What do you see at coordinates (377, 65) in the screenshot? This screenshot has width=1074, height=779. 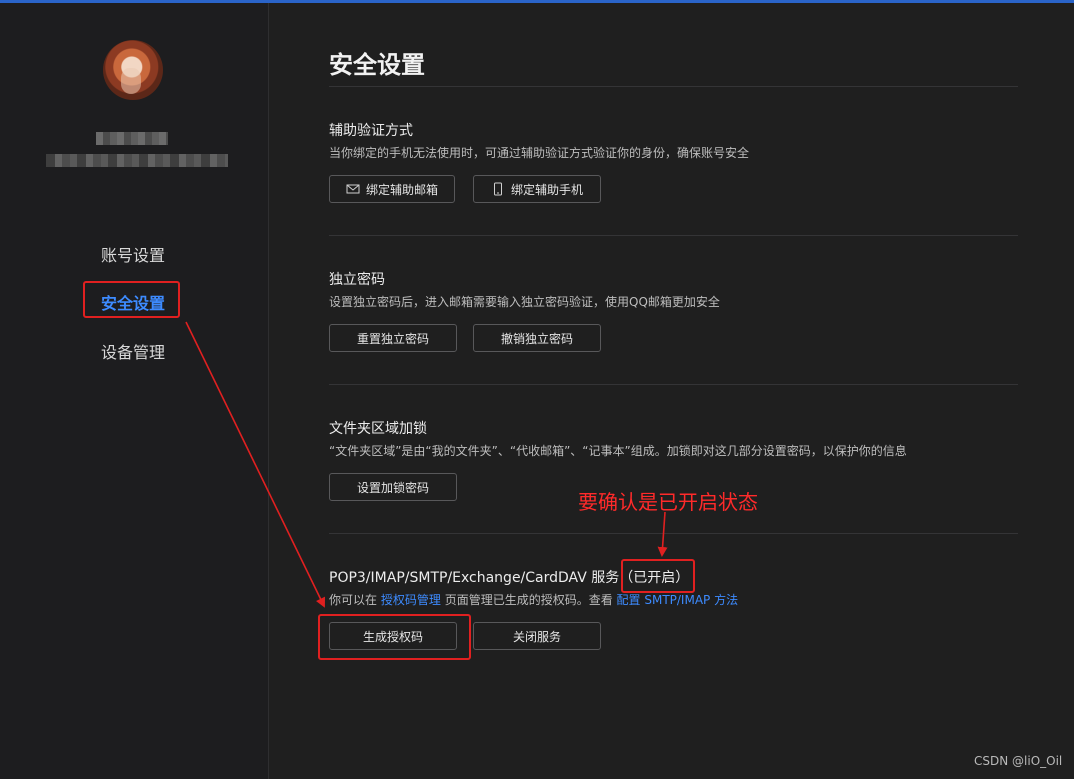 I see `page-title: 安全设置` at bounding box center [377, 65].